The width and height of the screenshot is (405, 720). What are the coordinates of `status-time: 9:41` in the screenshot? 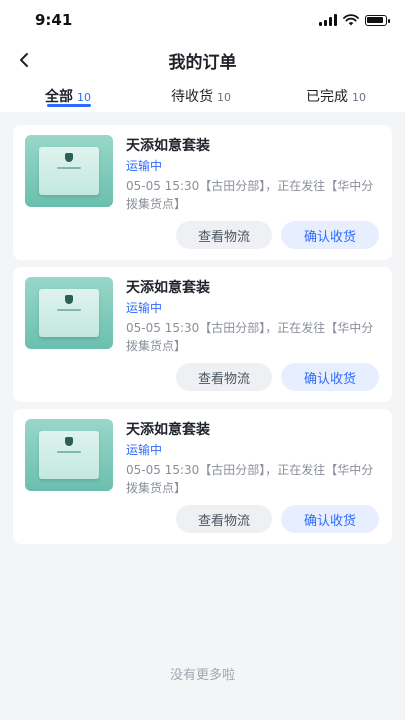 It's located at (54, 20).